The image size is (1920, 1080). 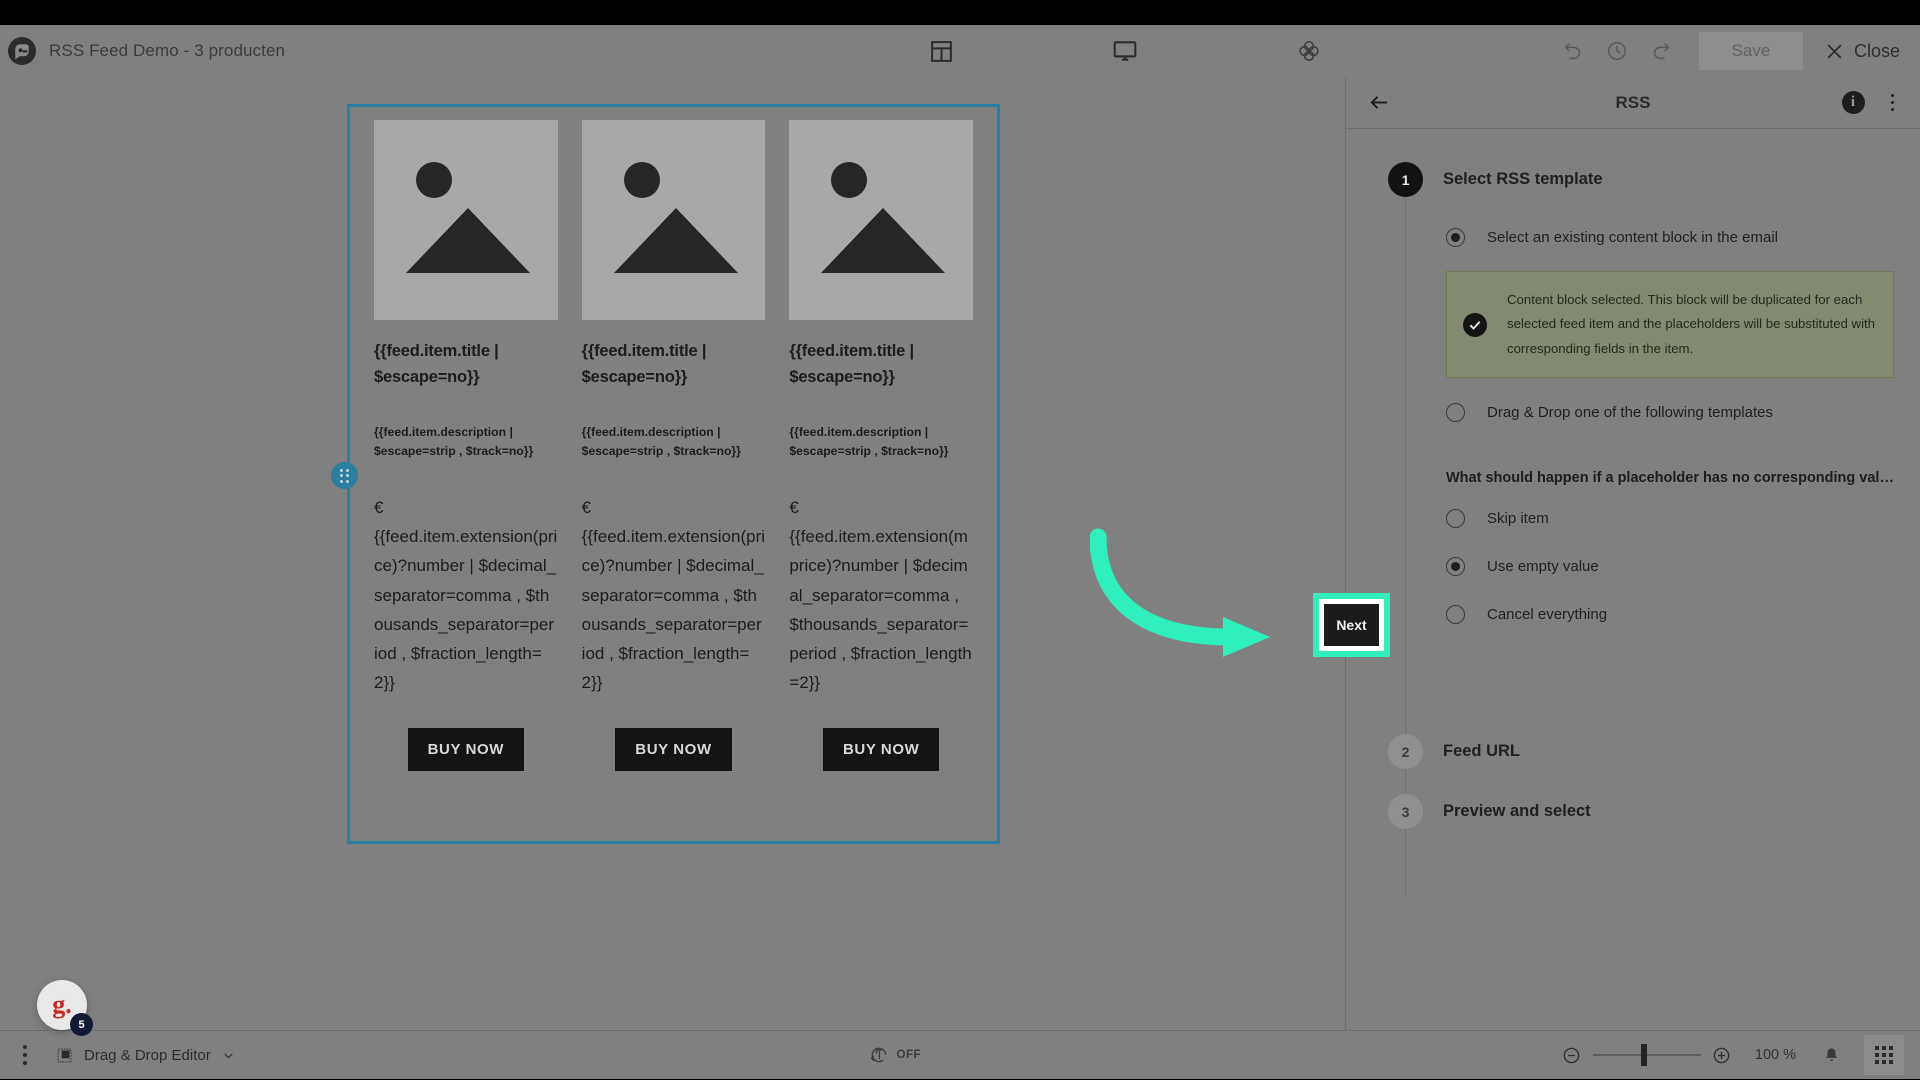 I want to click on save-button: Save, so click(x=1750, y=51).